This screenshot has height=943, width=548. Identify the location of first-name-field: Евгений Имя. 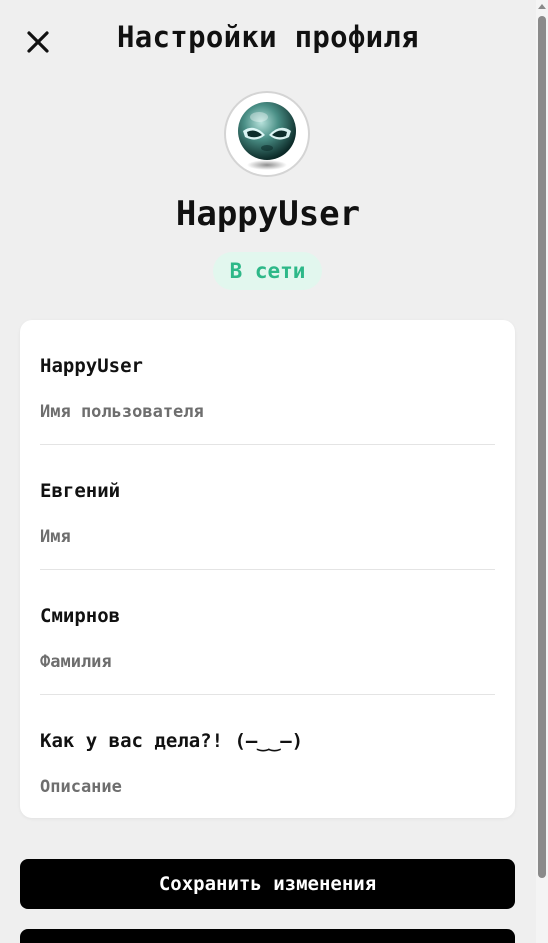
(267, 507).